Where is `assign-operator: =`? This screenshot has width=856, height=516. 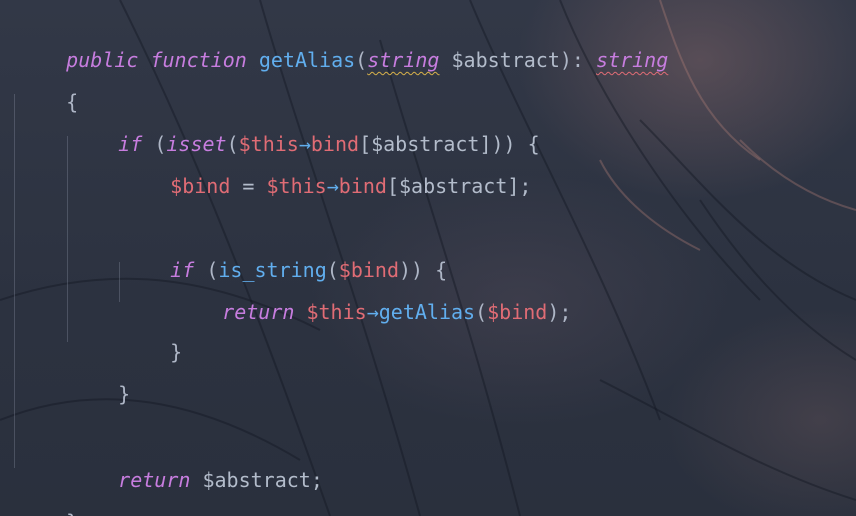
assign-operator: = is located at coordinates (248, 186).